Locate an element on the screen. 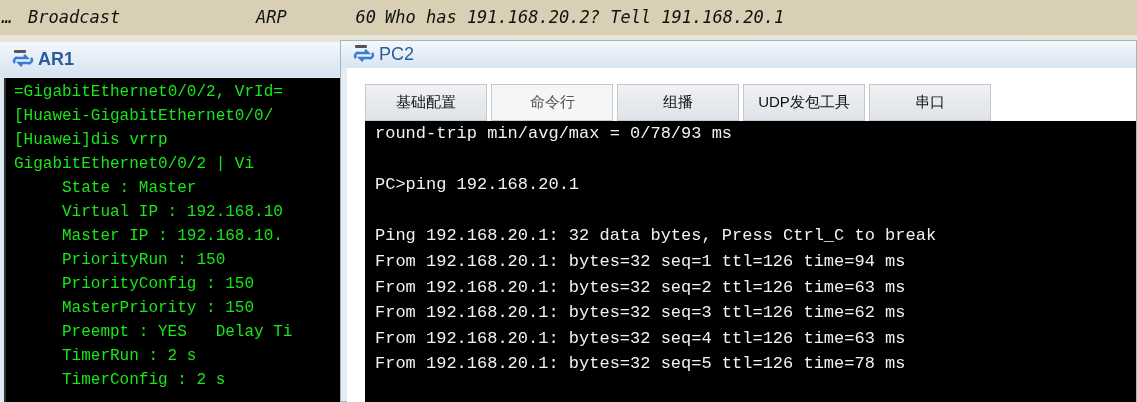 The width and height of the screenshot is (1137, 402). terminal-line: =GigabitEthernet0/0/2, VrId= is located at coordinates (148, 92).